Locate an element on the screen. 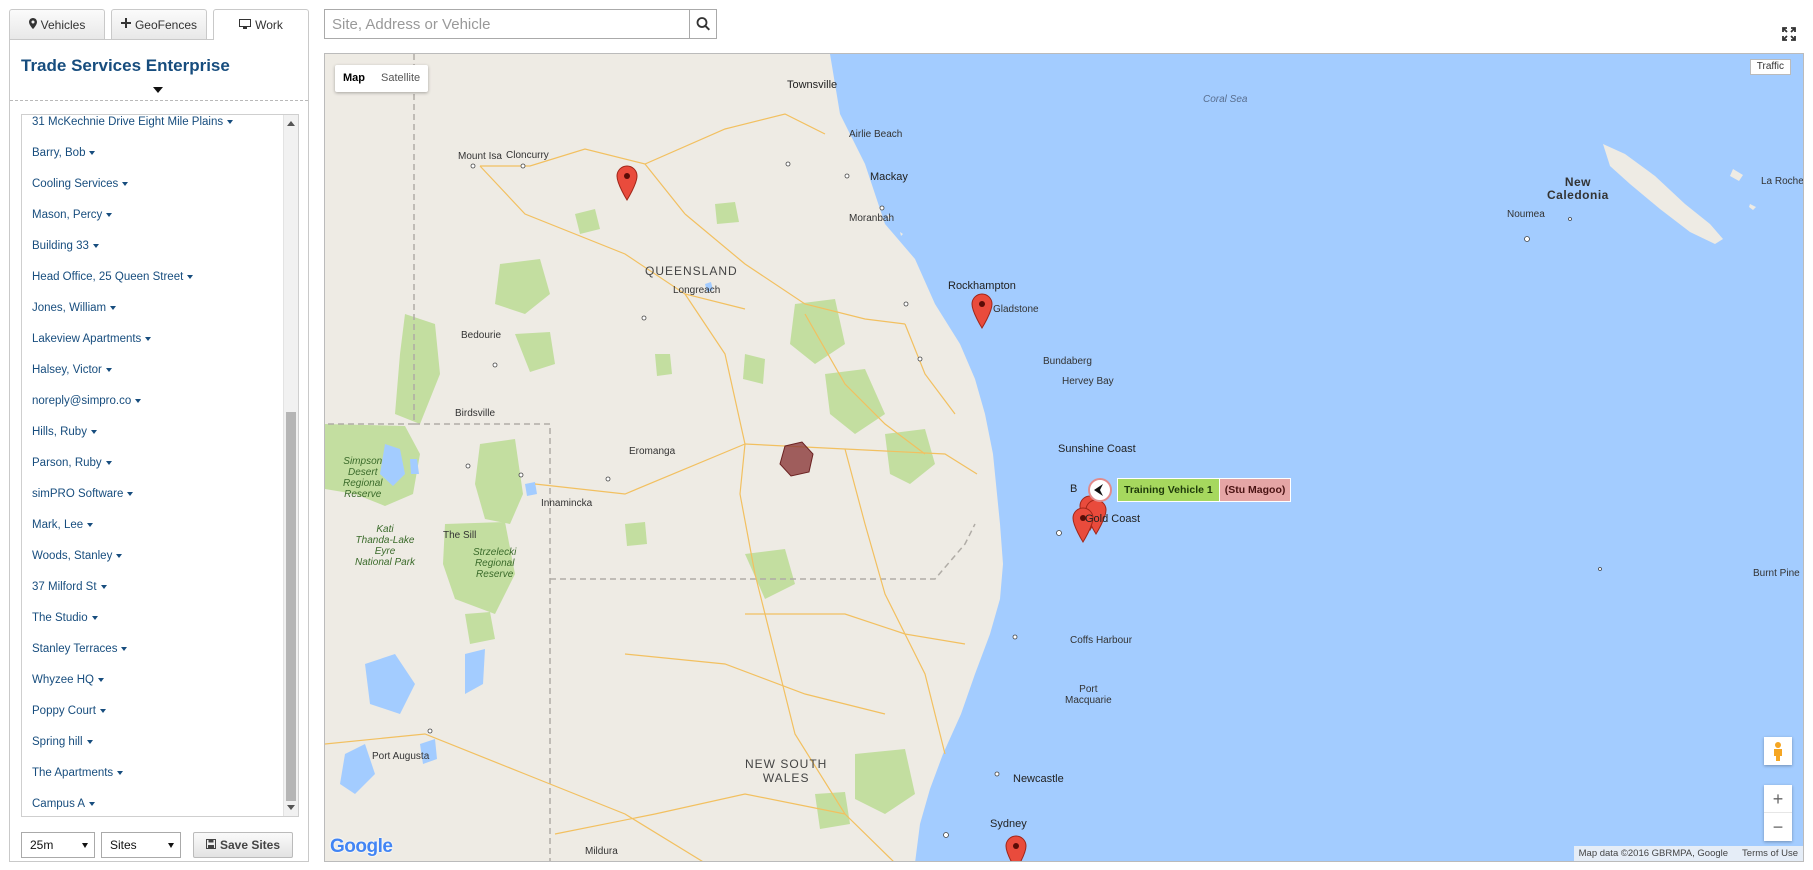 This screenshot has width=1813, height=870. zoom-in-button: + is located at coordinates (1778, 799).